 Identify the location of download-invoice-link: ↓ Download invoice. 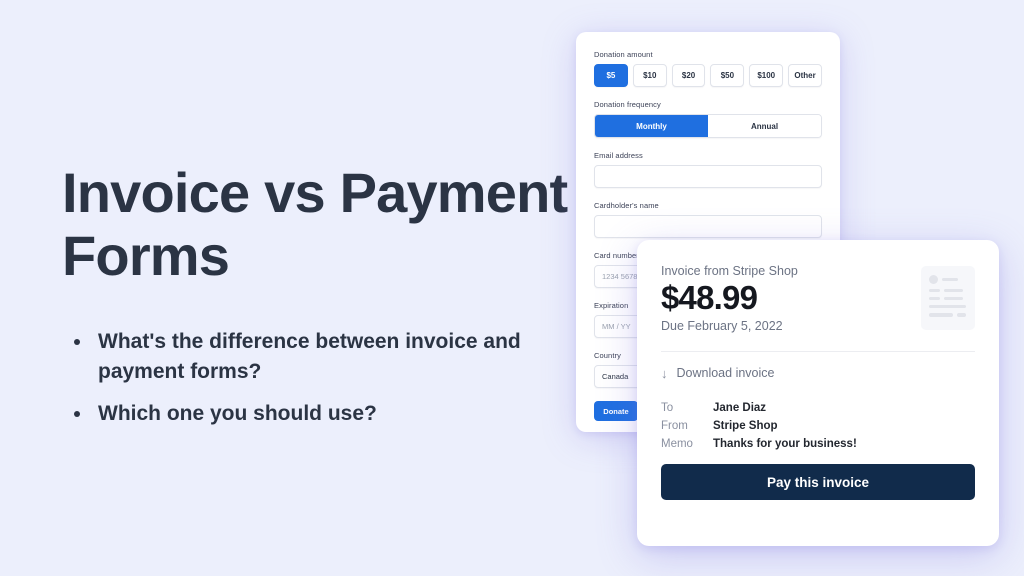
(818, 373).